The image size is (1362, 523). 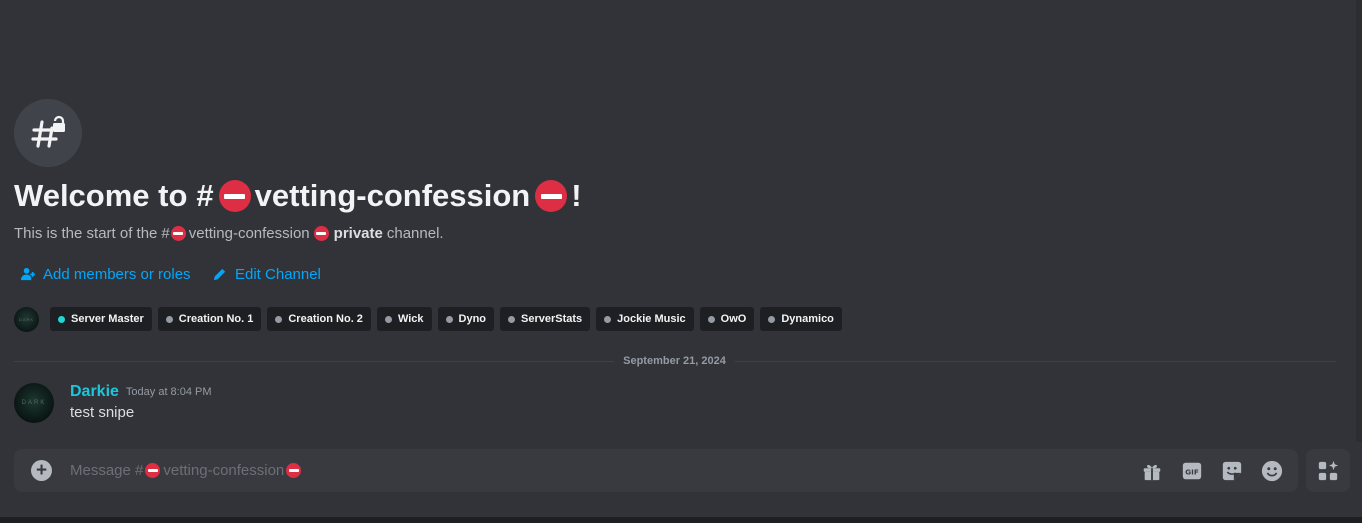 I want to click on message-input: Message # vetting-confession, so click(x=187, y=470).